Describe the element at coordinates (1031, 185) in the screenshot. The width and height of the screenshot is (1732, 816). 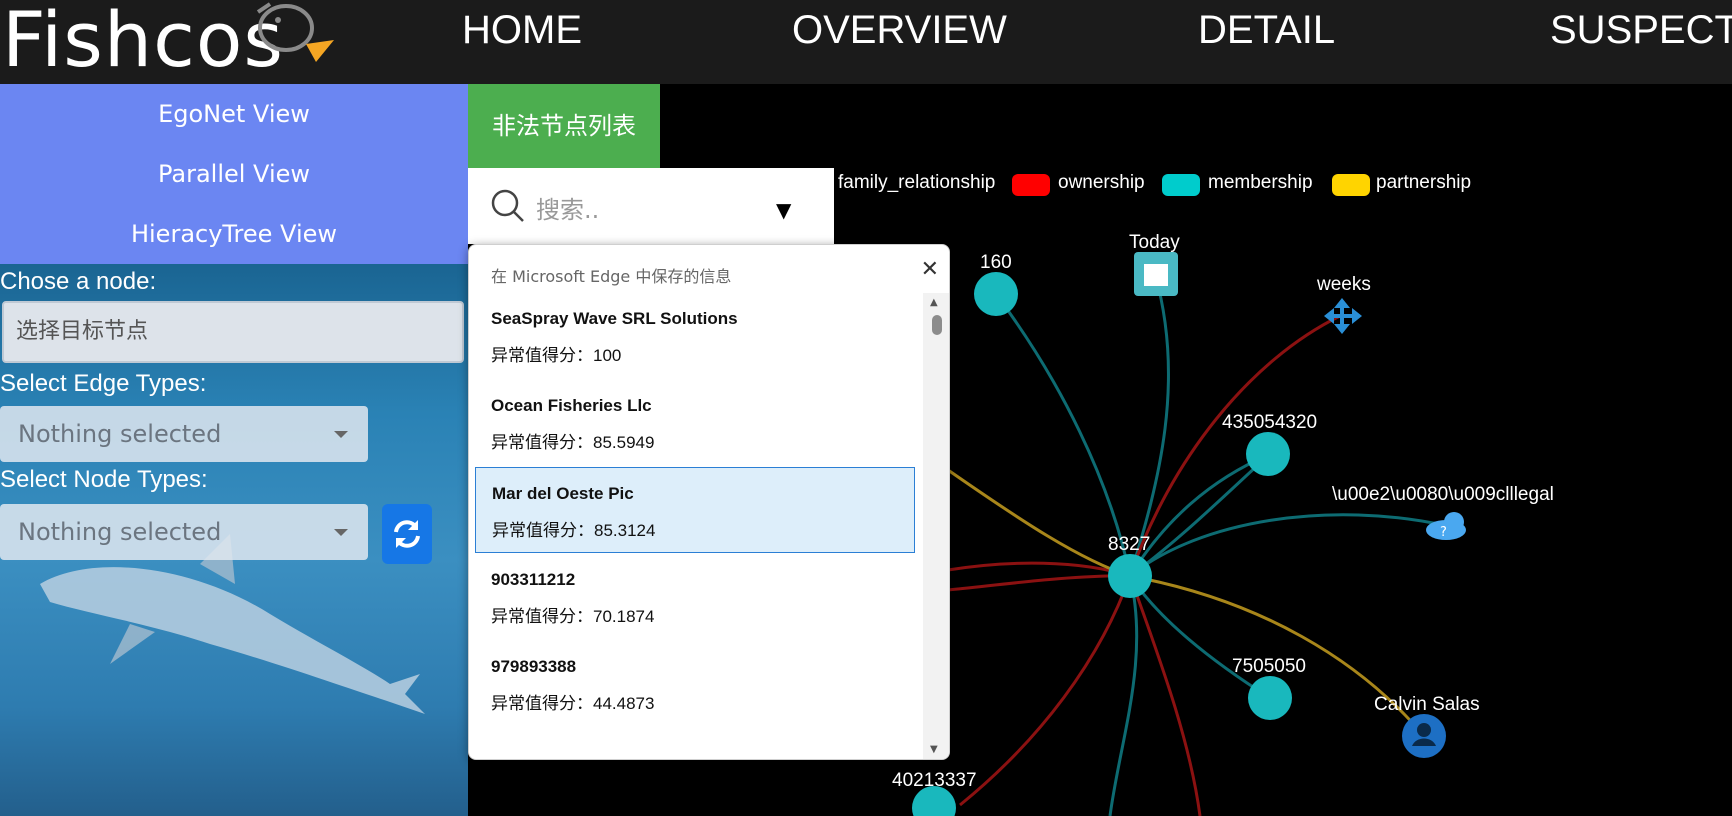
I see `legend-swatch-ownership` at that location.